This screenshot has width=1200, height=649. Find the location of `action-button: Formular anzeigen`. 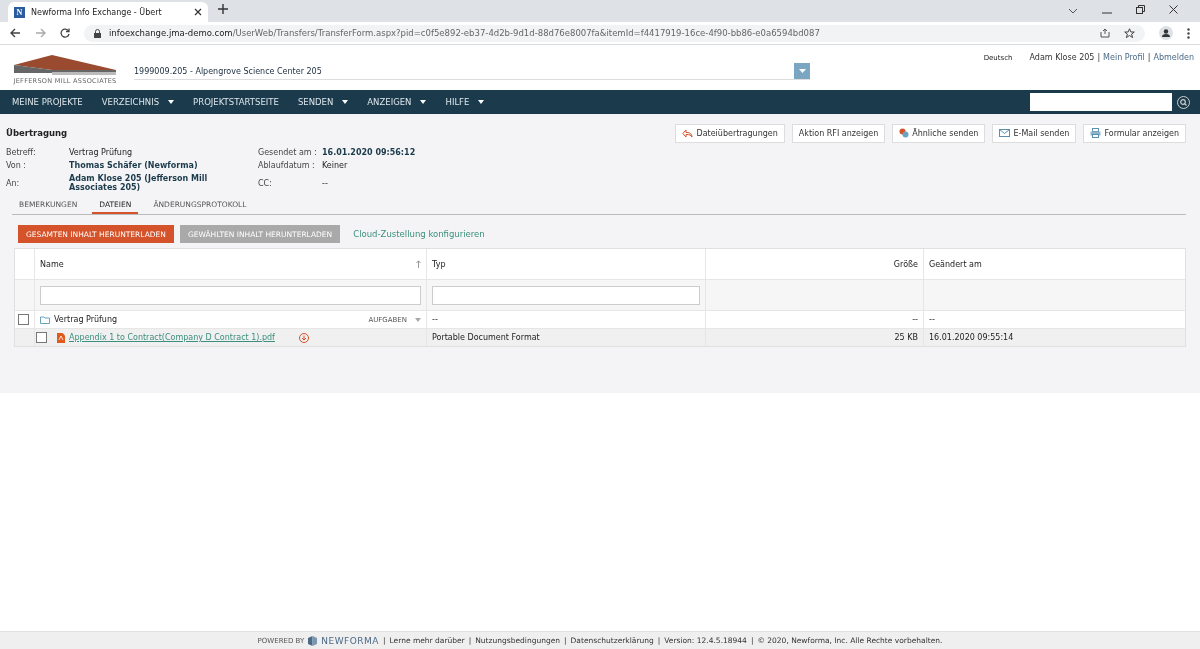

action-button: Formular anzeigen is located at coordinates (1134, 133).